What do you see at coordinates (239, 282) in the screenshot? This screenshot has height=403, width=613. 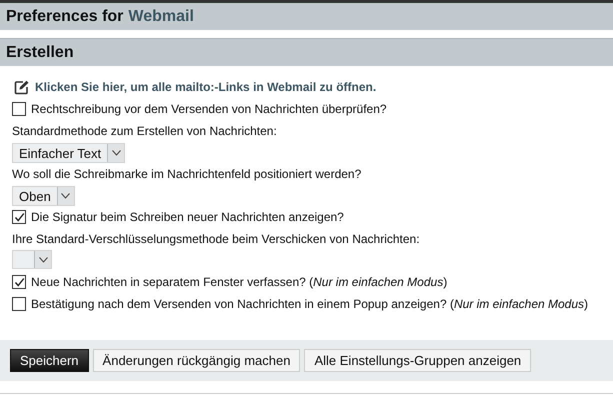 I see `checkbox-label: Neue Nachrichten in separatem Fenster verfassen? (Nur im einfachen Modus)` at bounding box center [239, 282].